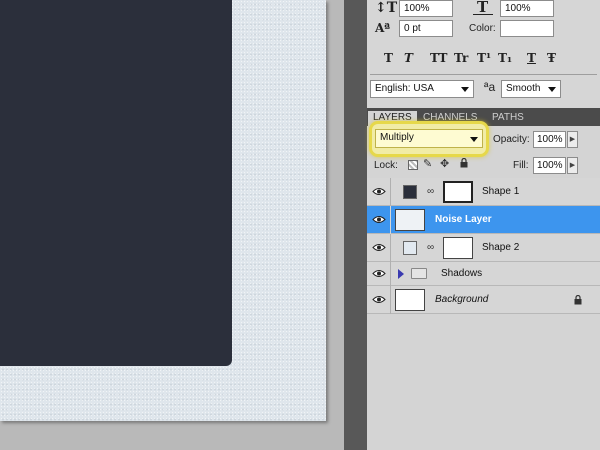  What do you see at coordinates (501, 191) in the screenshot?
I see `layer-name: Shape 1` at bounding box center [501, 191].